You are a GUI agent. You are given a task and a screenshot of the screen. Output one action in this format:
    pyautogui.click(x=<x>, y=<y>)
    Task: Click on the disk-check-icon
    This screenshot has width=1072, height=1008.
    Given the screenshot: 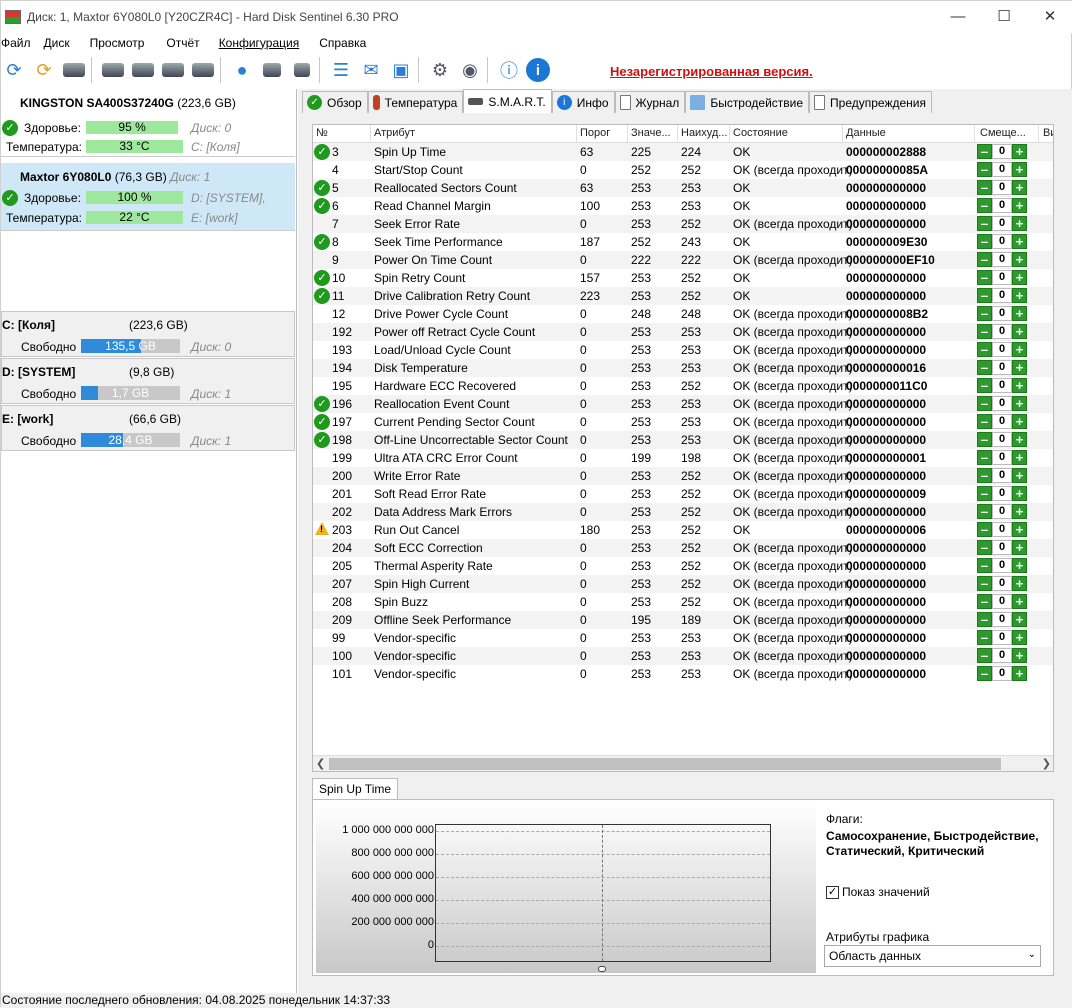 What is the action you would take?
    pyautogui.click(x=173, y=70)
    